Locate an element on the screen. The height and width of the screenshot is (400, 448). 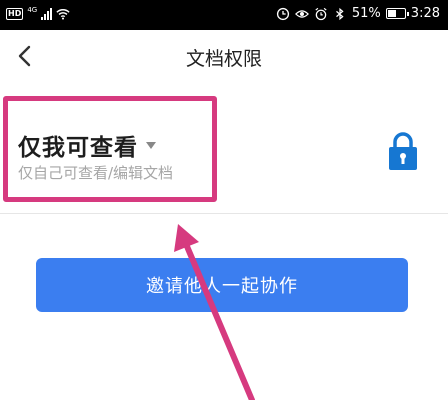
battery-percent: 51% is located at coordinates (366, 13).